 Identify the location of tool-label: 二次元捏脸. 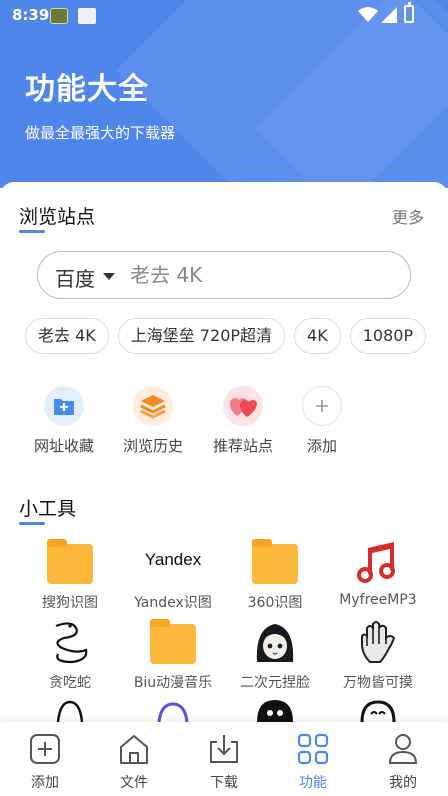
(275, 683).